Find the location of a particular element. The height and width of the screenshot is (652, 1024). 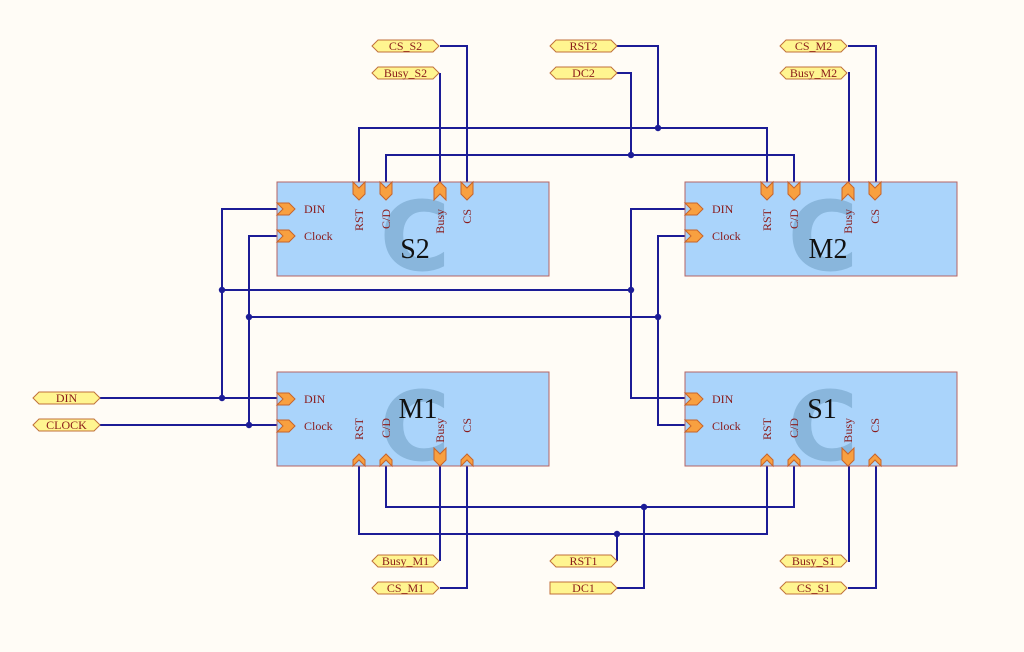

port-label: Busy_S2 is located at coordinates (405, 73).